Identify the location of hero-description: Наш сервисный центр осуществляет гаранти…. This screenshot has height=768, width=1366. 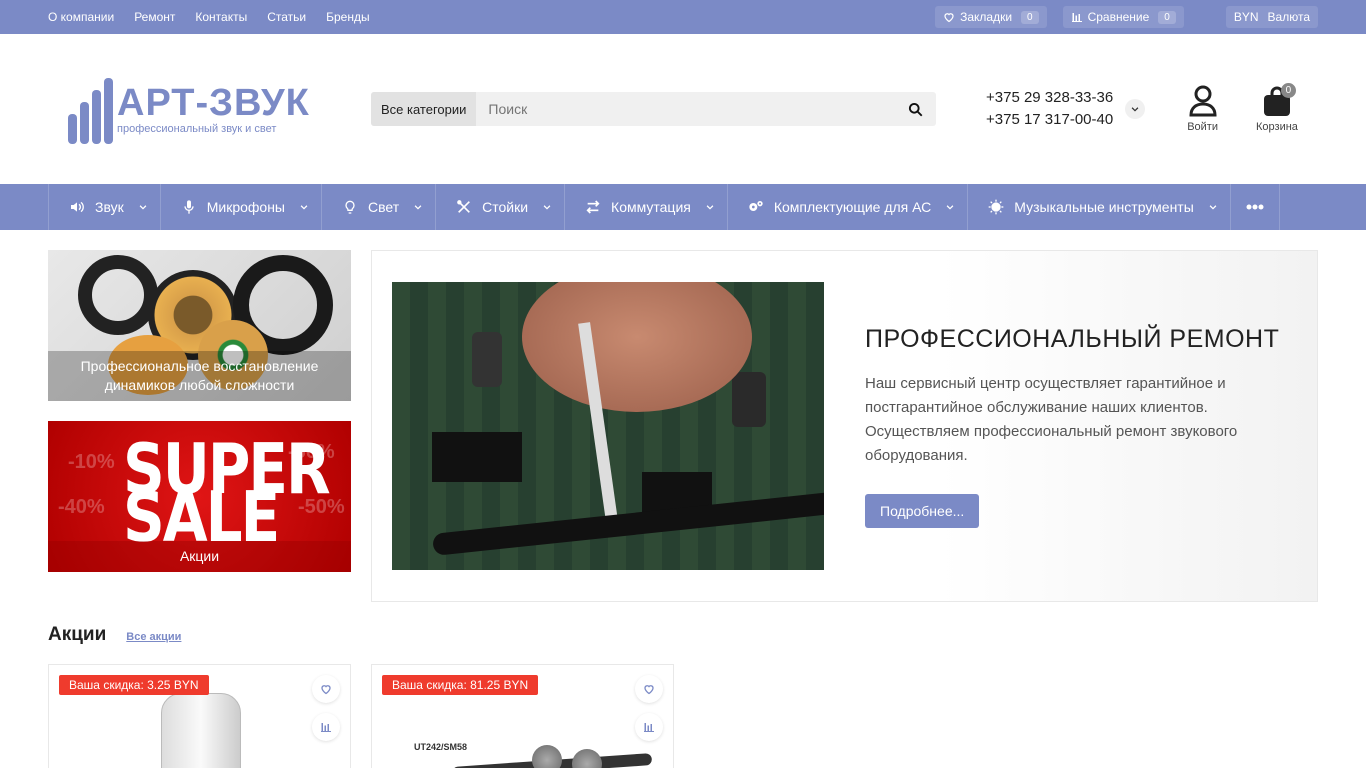
(1051, 419).